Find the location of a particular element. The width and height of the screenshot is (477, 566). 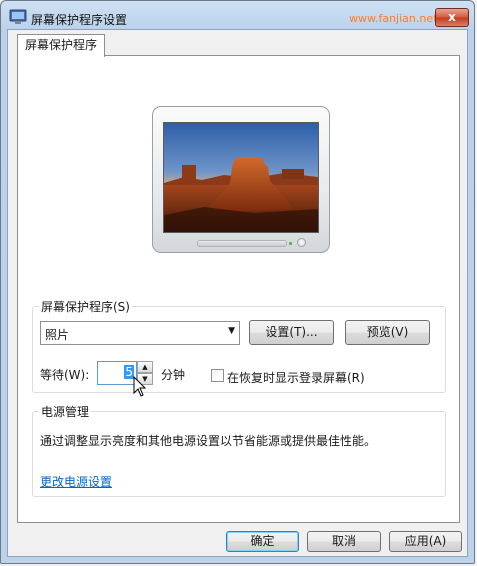

mouse-cursor-icon is located at coordinates (140, 386).